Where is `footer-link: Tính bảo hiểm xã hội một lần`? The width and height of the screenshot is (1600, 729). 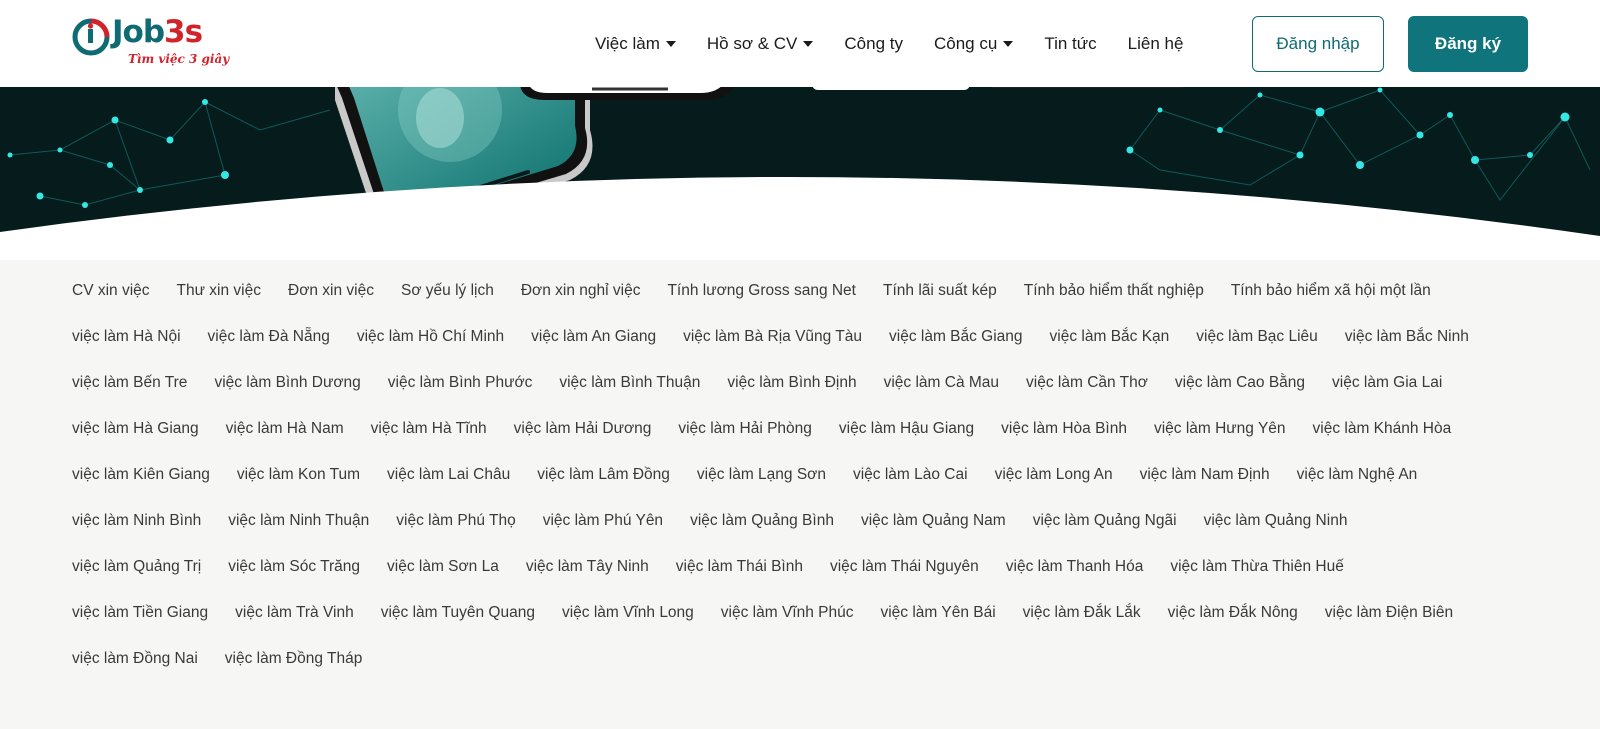 footer-link: Tính bảo hiểm xã hội một lần is located at coordinates (1331, 291).